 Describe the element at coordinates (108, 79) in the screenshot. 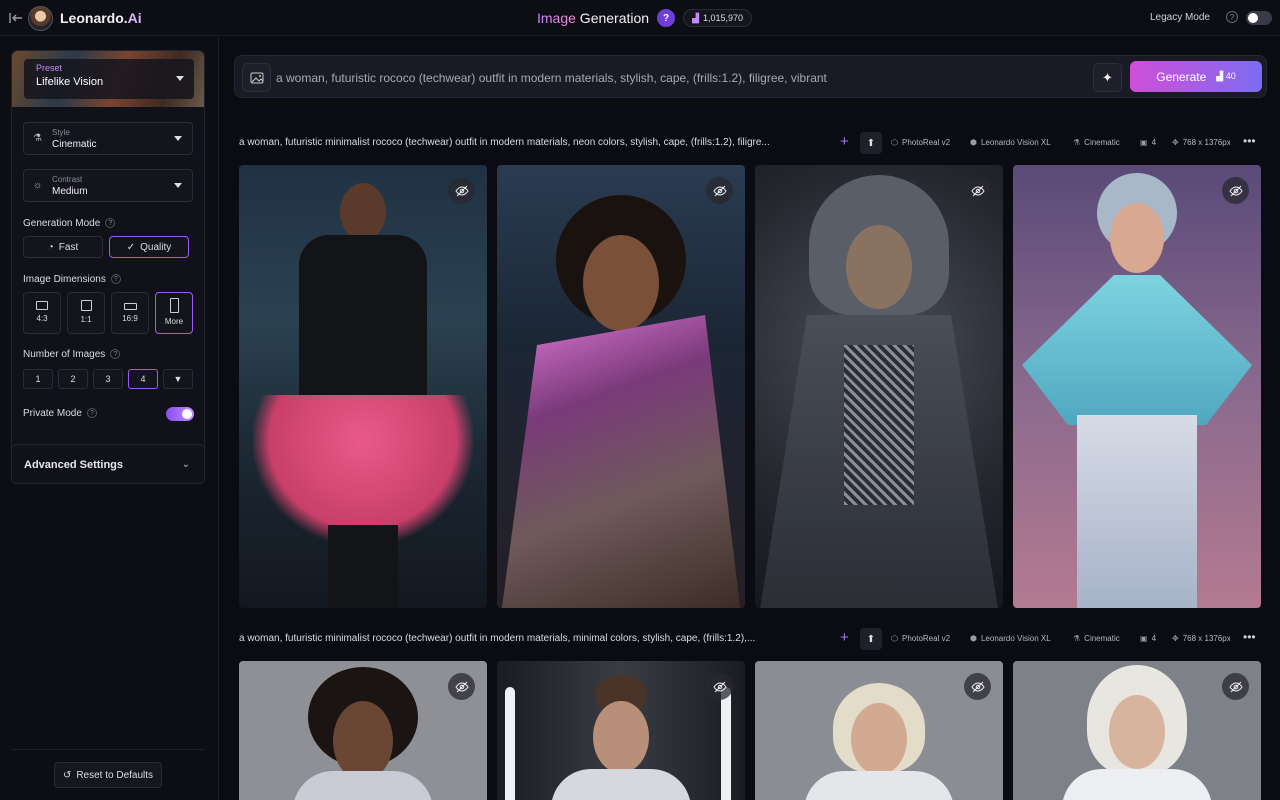

I see `preset-selector: Preset Lifelike Vision` at that location.